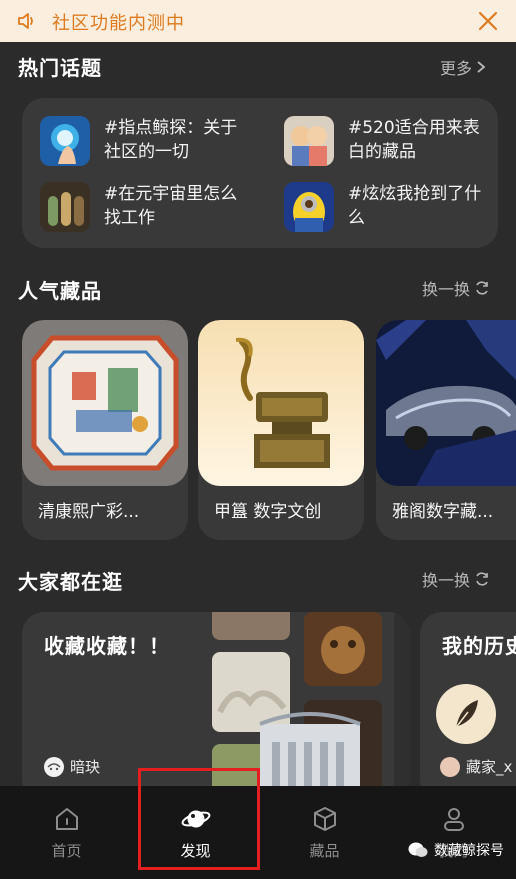 This screenshot has height=879, width=516. What do you see at coordinates (107, 646) in the screenshot?
I see `browse-card-title: 收藏收藏！！` at bounding box center [107, 646].